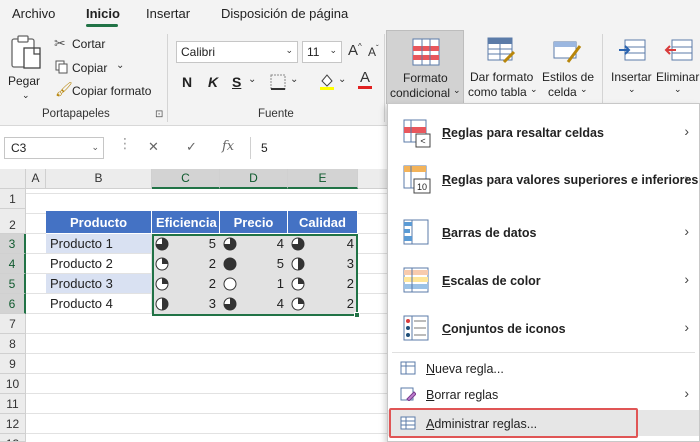  Describe the element at coordinates (323, 222) in the screenshot. I see `table-header-calidad: Calidad` at that location.